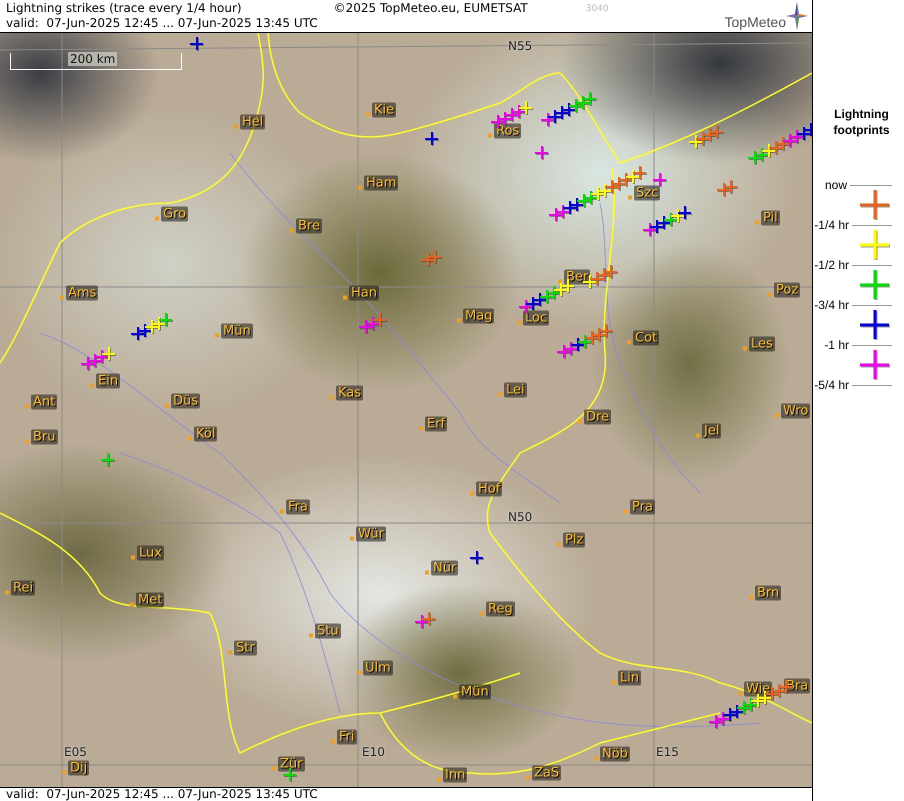 This screenshot has height=801, width=904. I want to click on city-label: Ant, so click(44, 402).